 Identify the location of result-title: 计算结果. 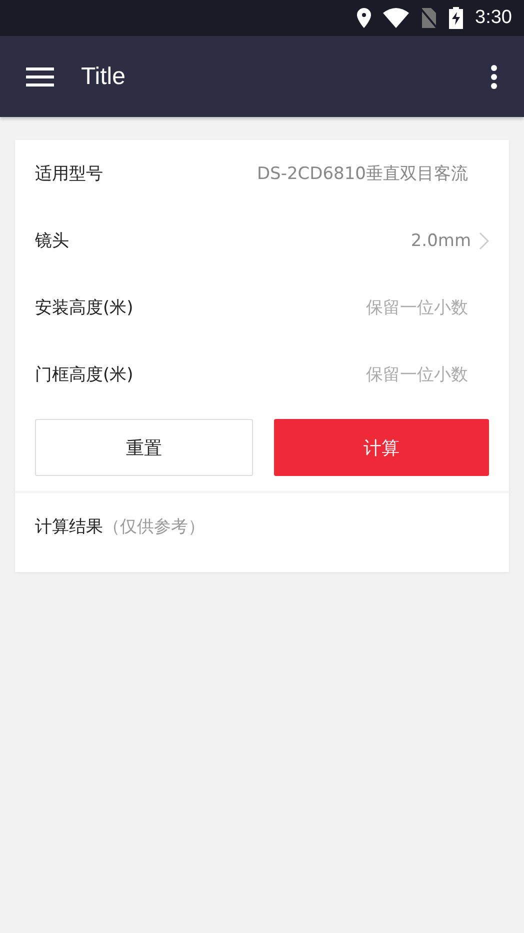
(69, 527).